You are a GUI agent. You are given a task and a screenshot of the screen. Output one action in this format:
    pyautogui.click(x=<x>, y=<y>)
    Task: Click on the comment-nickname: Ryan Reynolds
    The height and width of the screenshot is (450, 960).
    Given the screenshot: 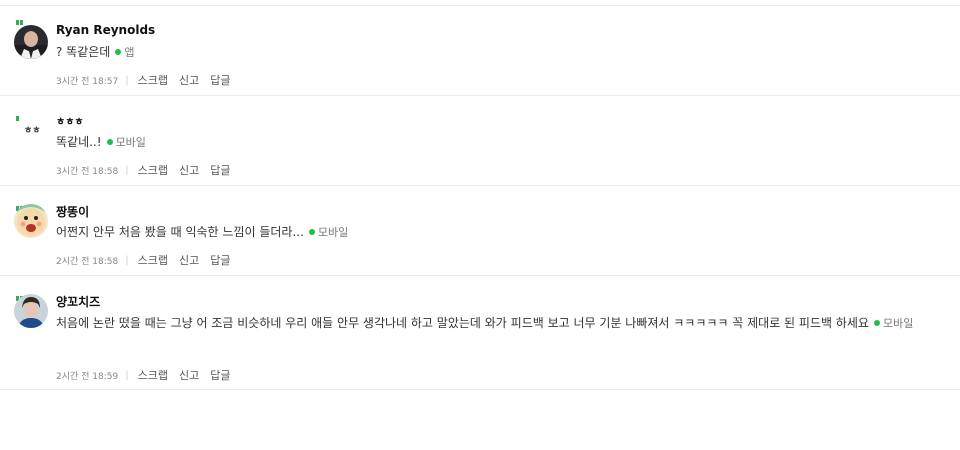 What is the action you would take?
    pyautogui.click(x=105, y=30)
    